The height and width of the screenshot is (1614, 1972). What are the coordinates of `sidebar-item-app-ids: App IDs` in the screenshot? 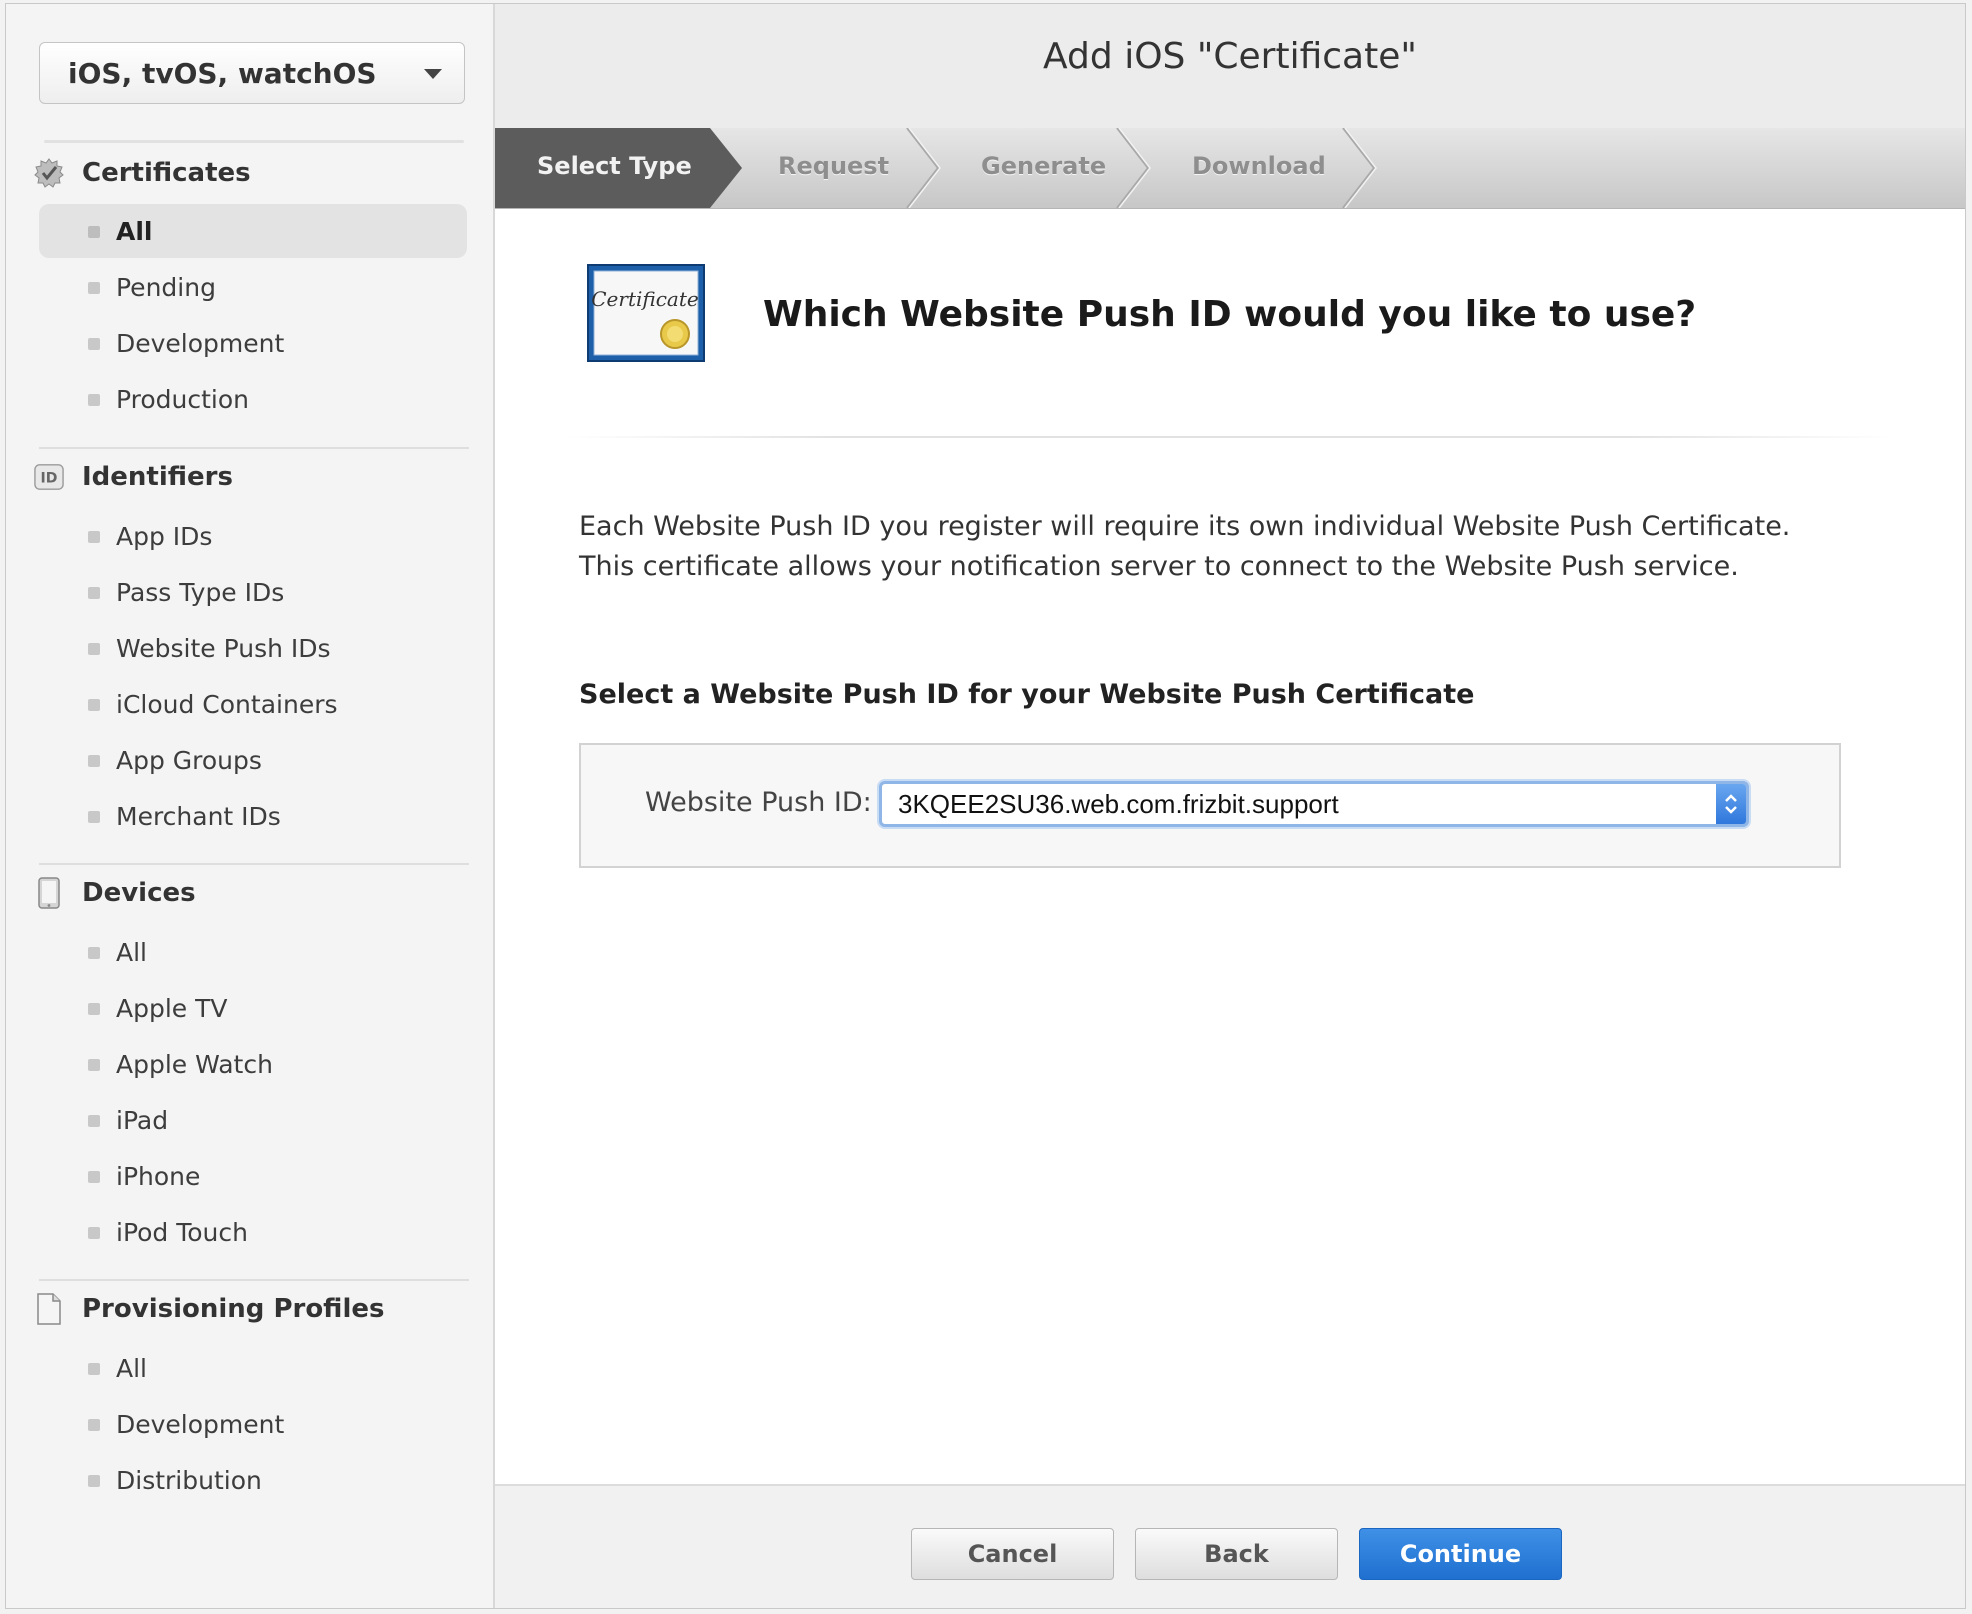 It's located at (253, 536).